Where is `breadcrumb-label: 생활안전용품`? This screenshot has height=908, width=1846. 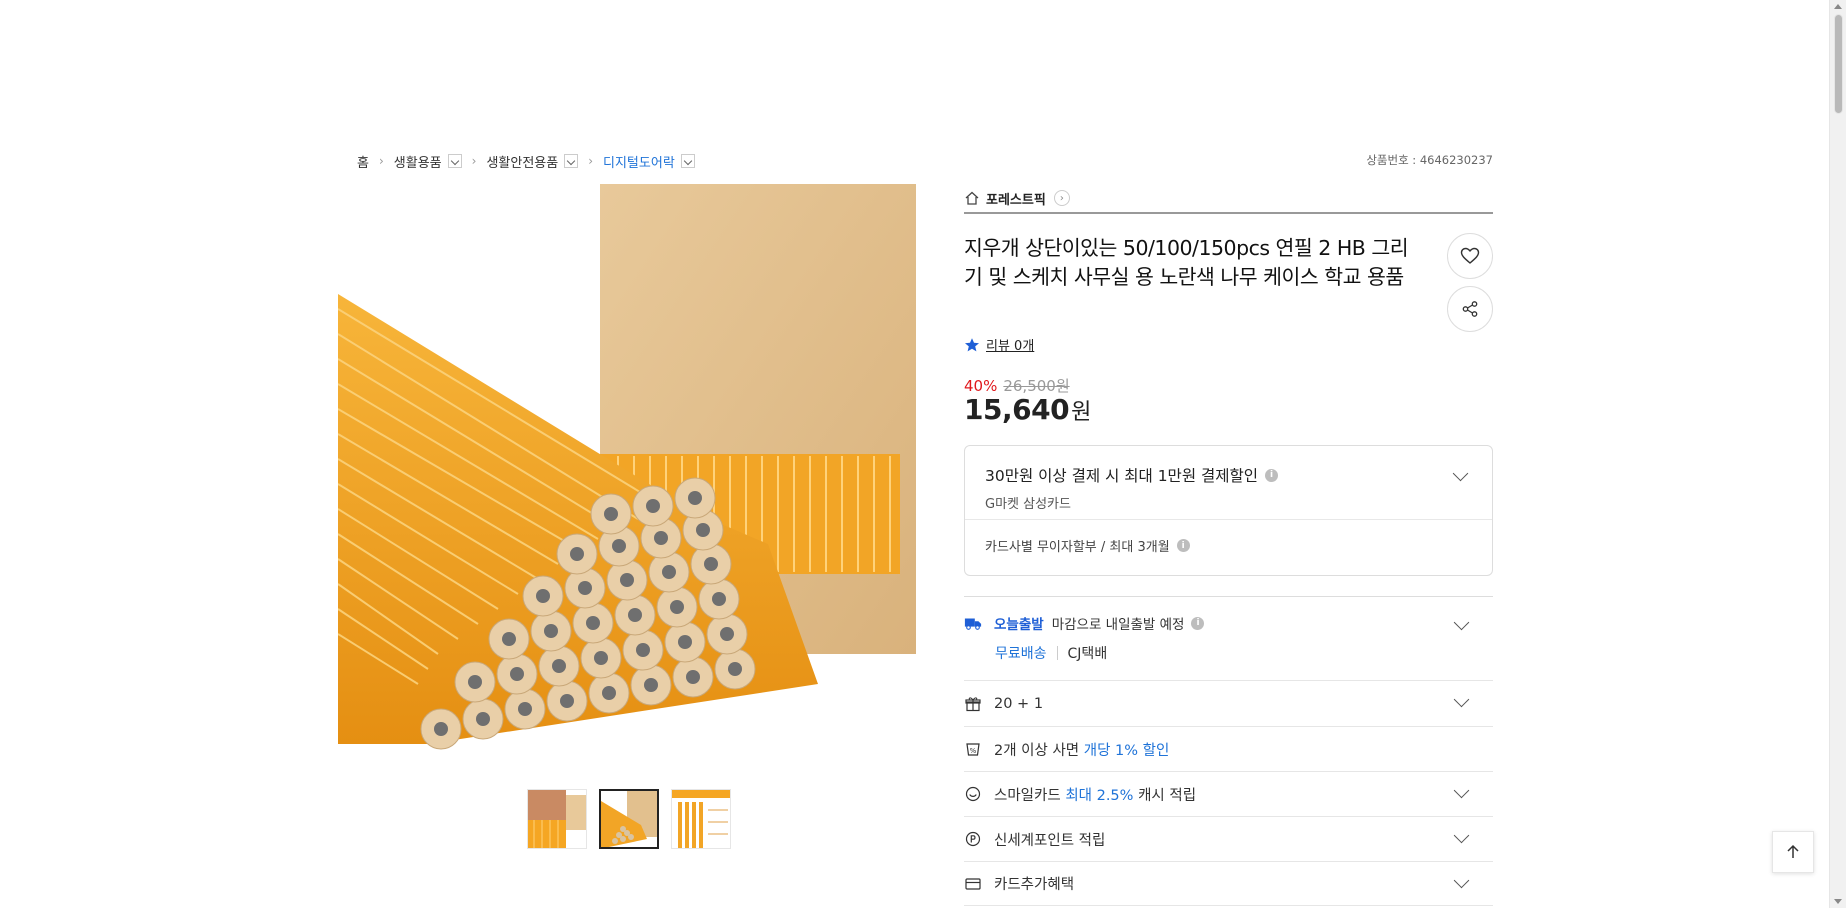 breadcrumb-label: 생활안전용품 is located at coordinates (522, 161).